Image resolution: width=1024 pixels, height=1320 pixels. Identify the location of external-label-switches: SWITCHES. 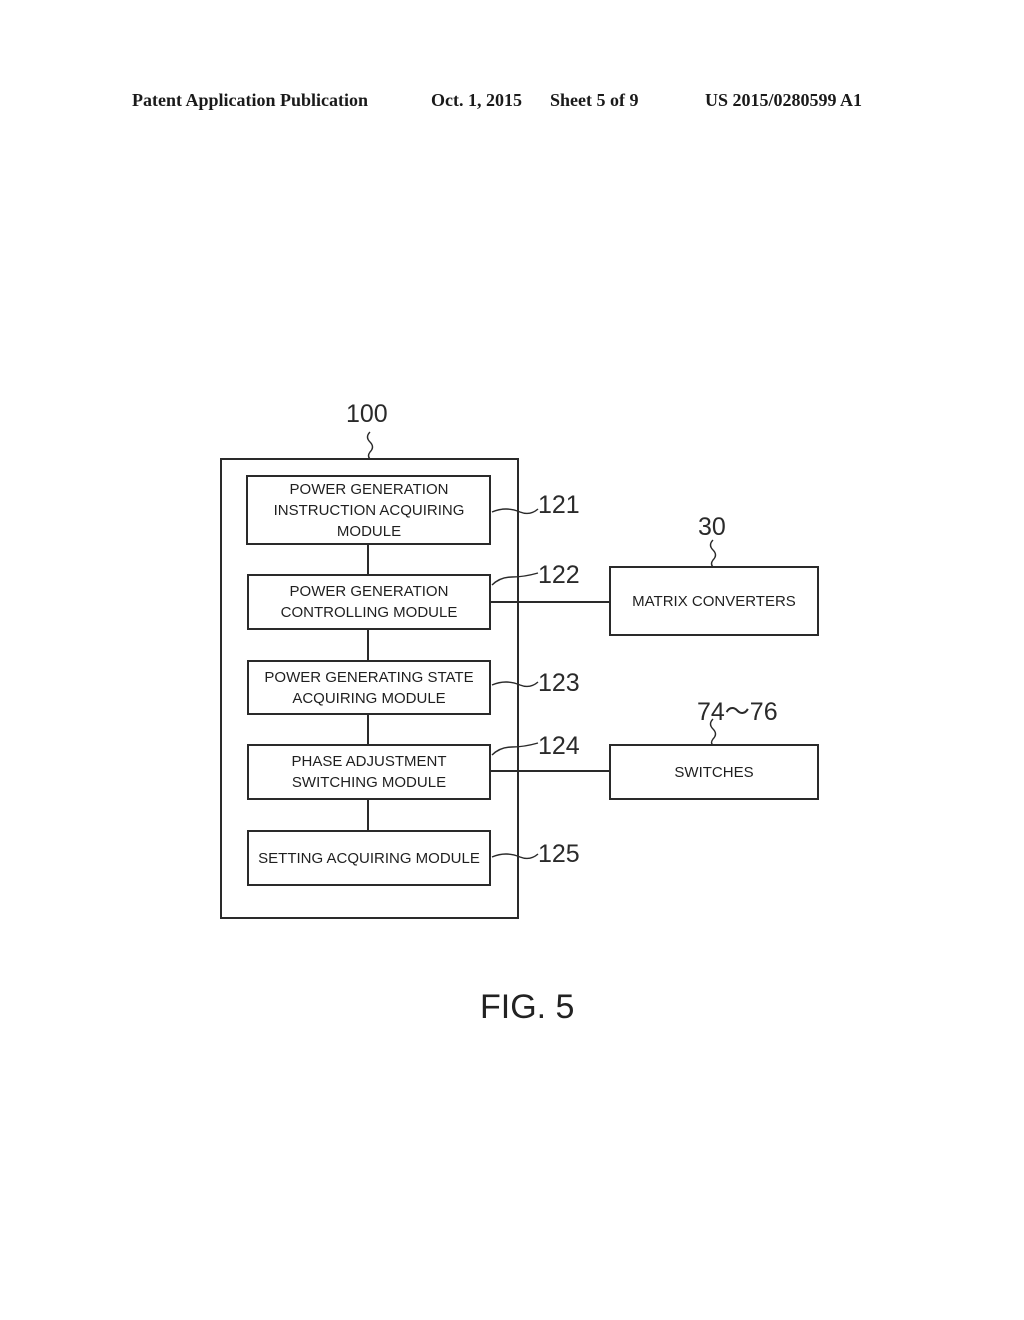
(714, 772).